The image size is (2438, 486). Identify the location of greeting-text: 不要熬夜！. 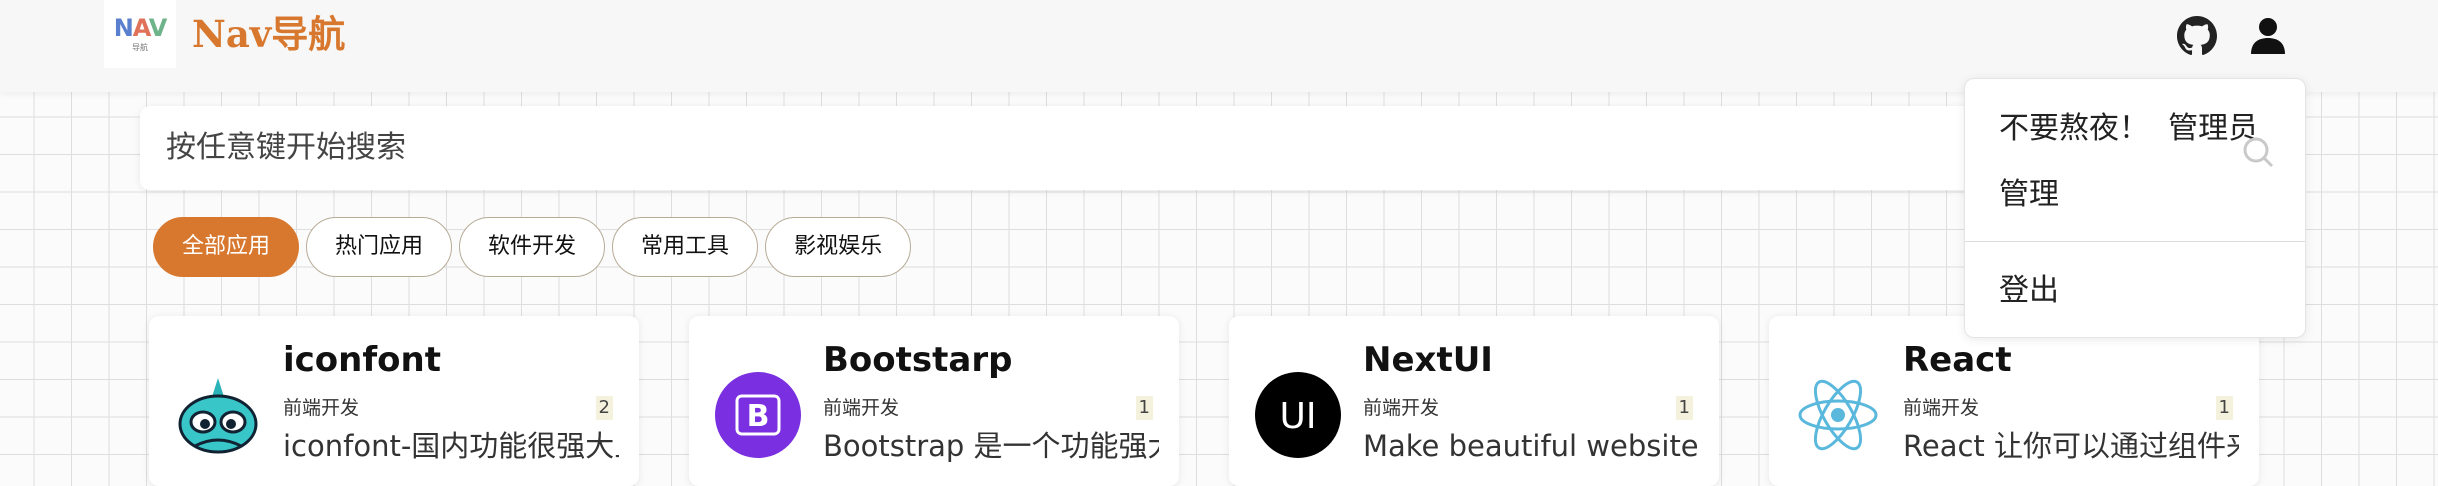
(2074, 128).